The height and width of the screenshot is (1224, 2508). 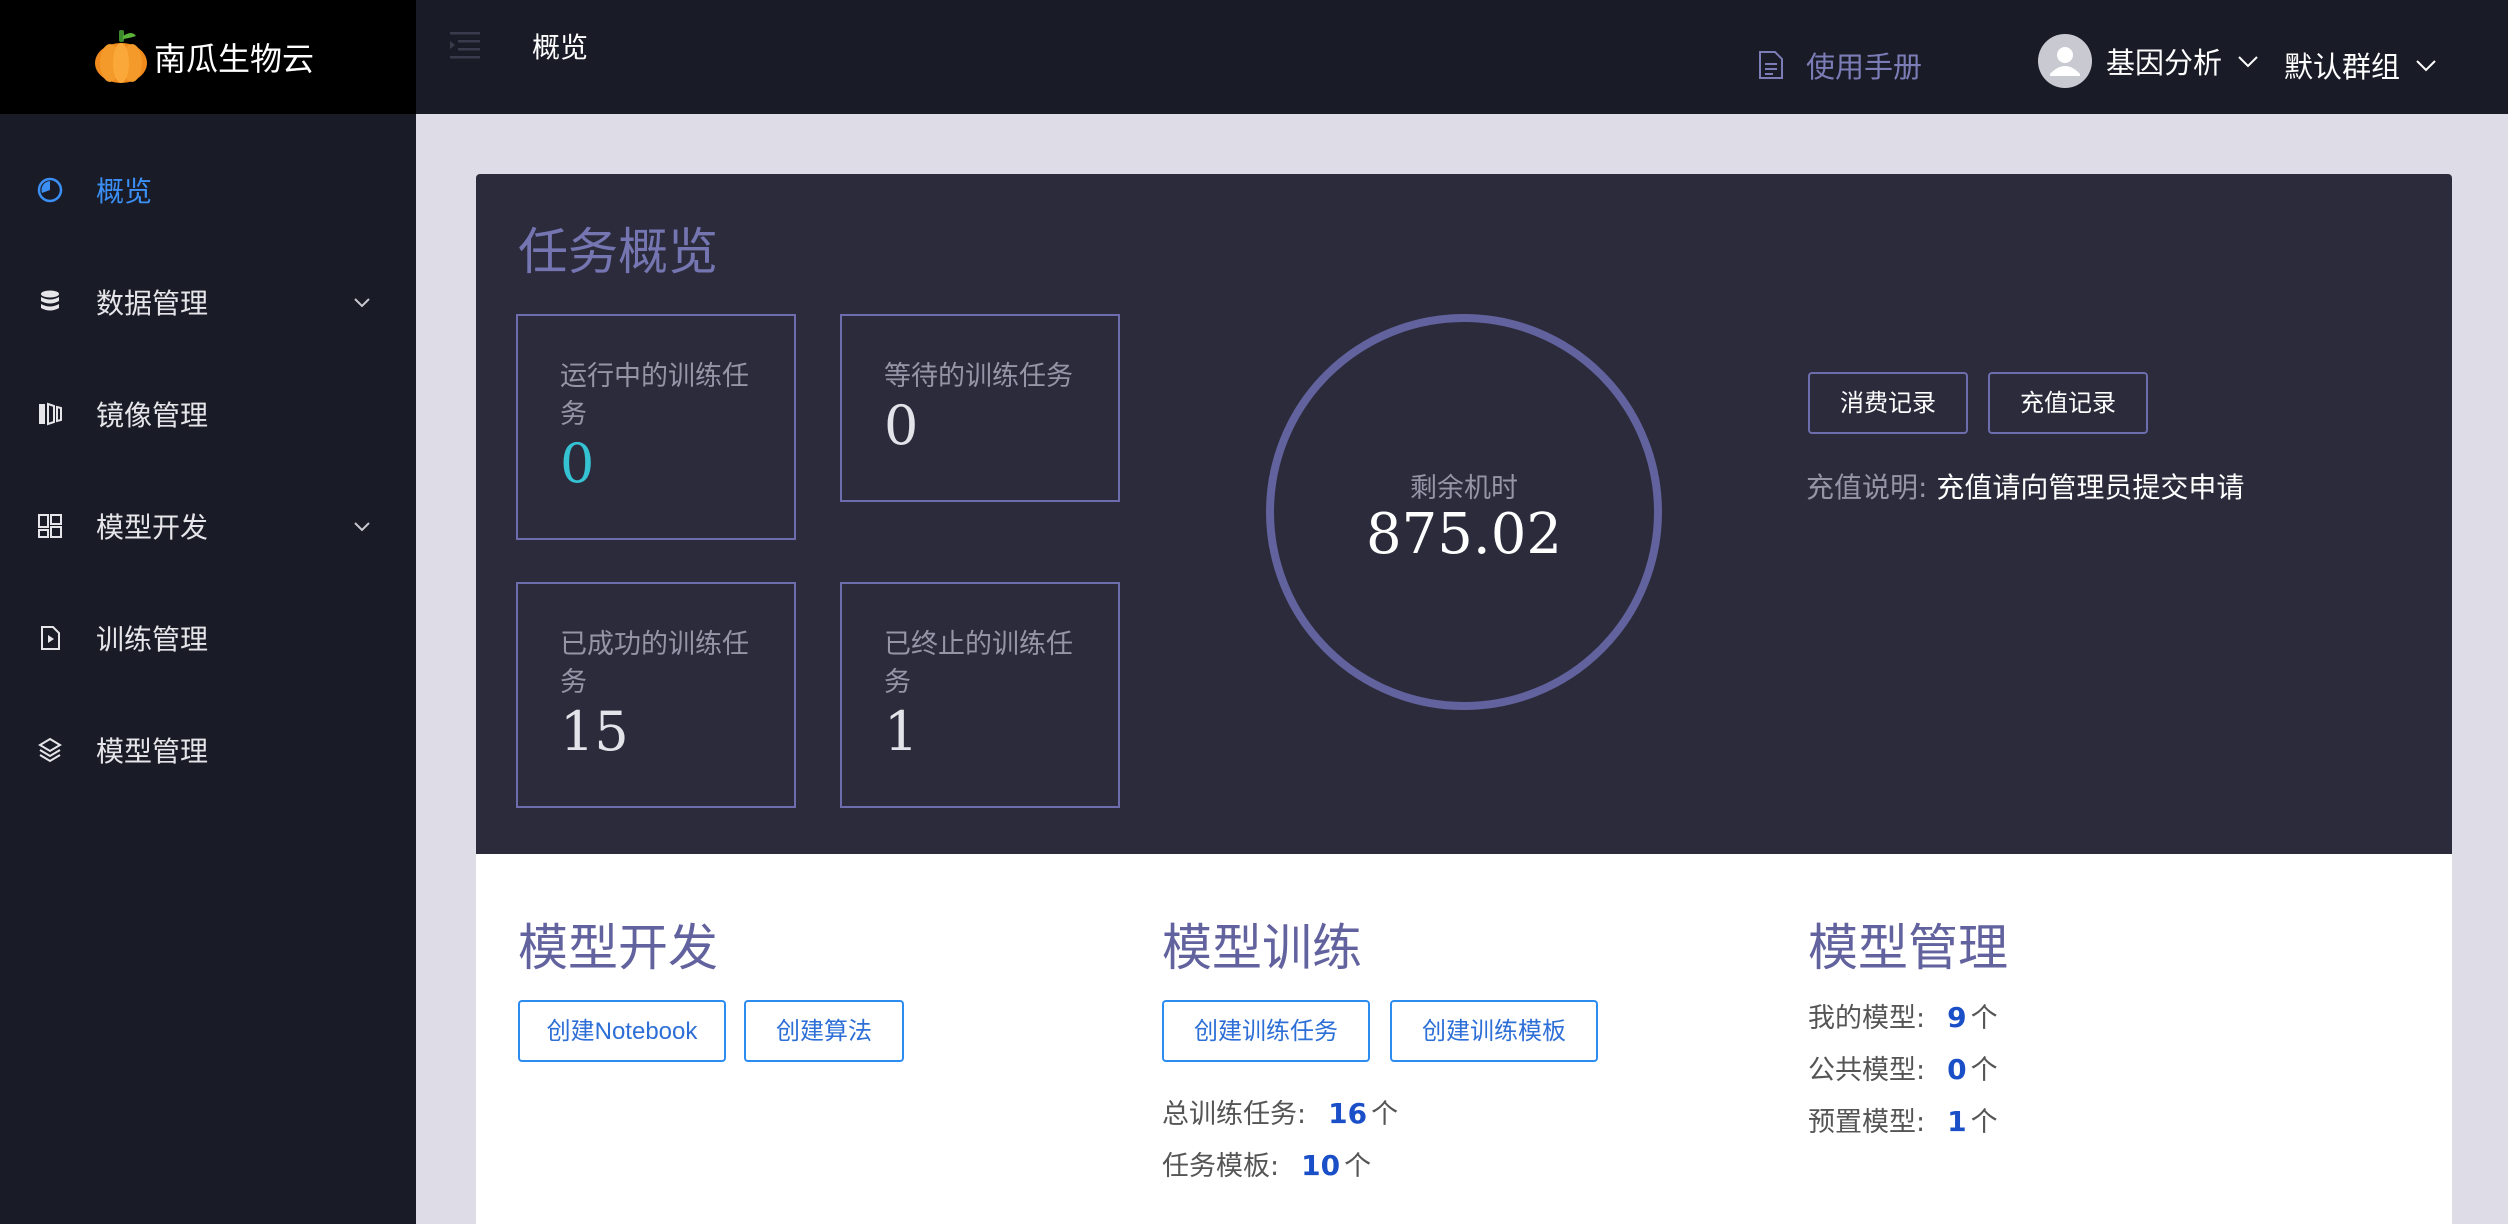 I want to click on stat-card-terminated: 已终止的训练任务 1, so click(x=980, y=695).